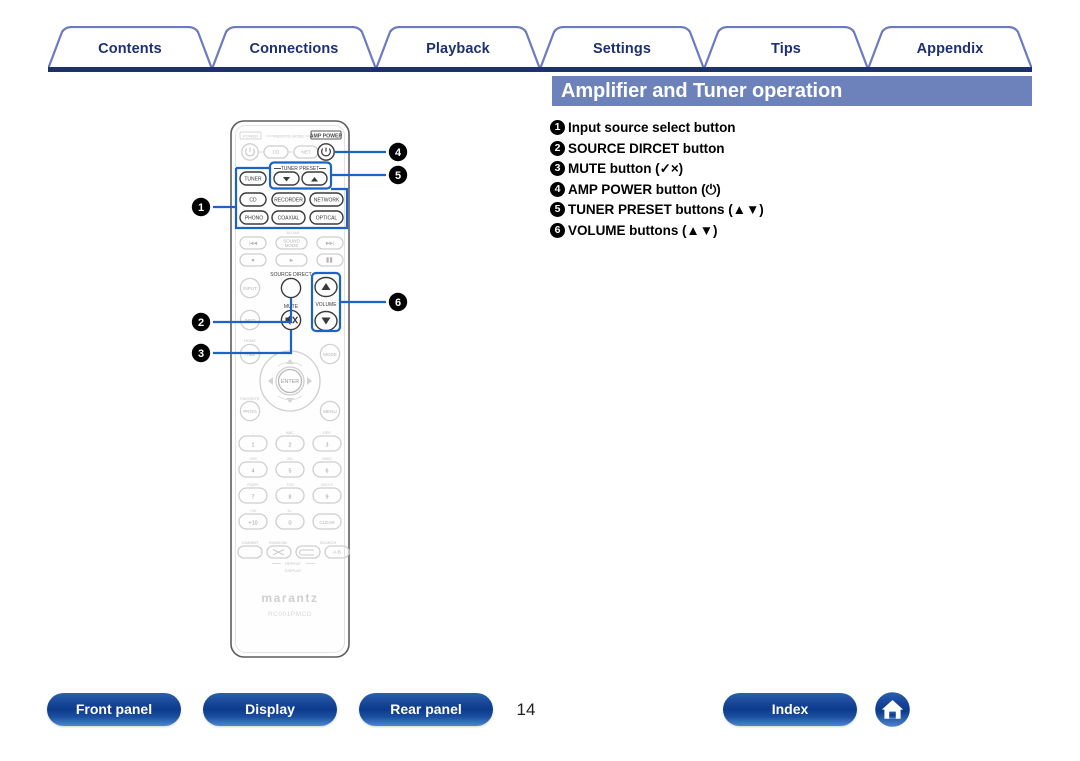  Describe the element at coordinates (785, 149) in the screenshot. I see `legend-item-2: 2 SOURCE DIRCET button` at that location.